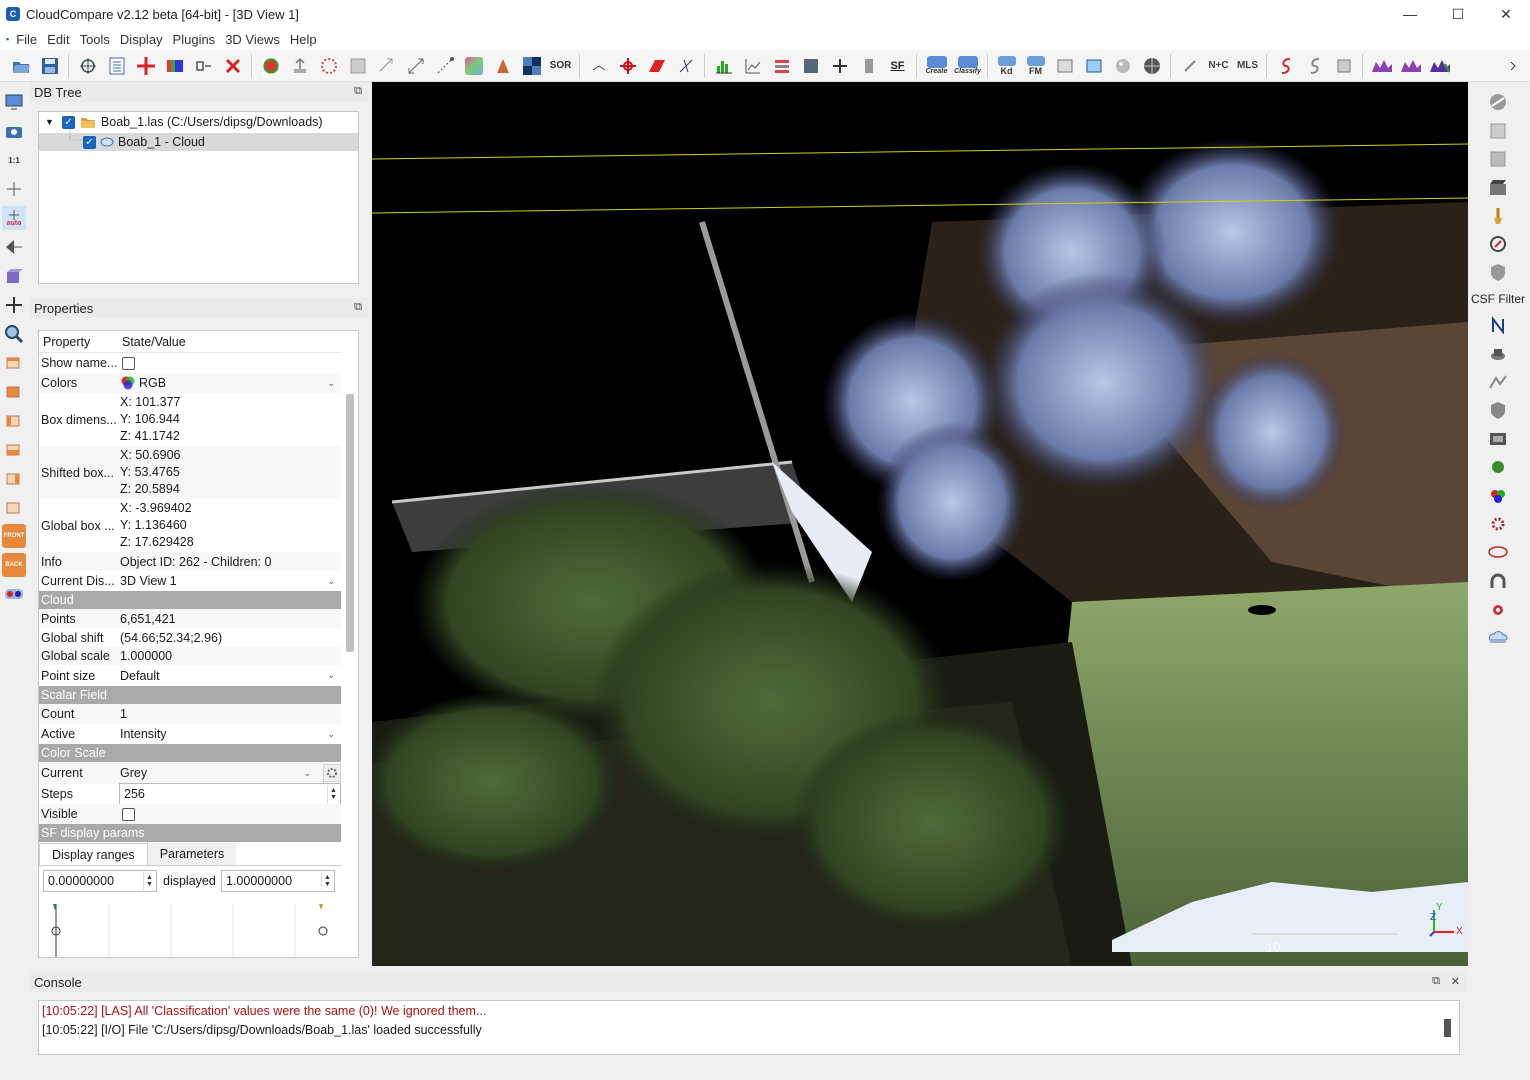 The height and width of the screenshot is (1080, 1530). I want to click on system-menu-icon: ▪, so click(7, 39).